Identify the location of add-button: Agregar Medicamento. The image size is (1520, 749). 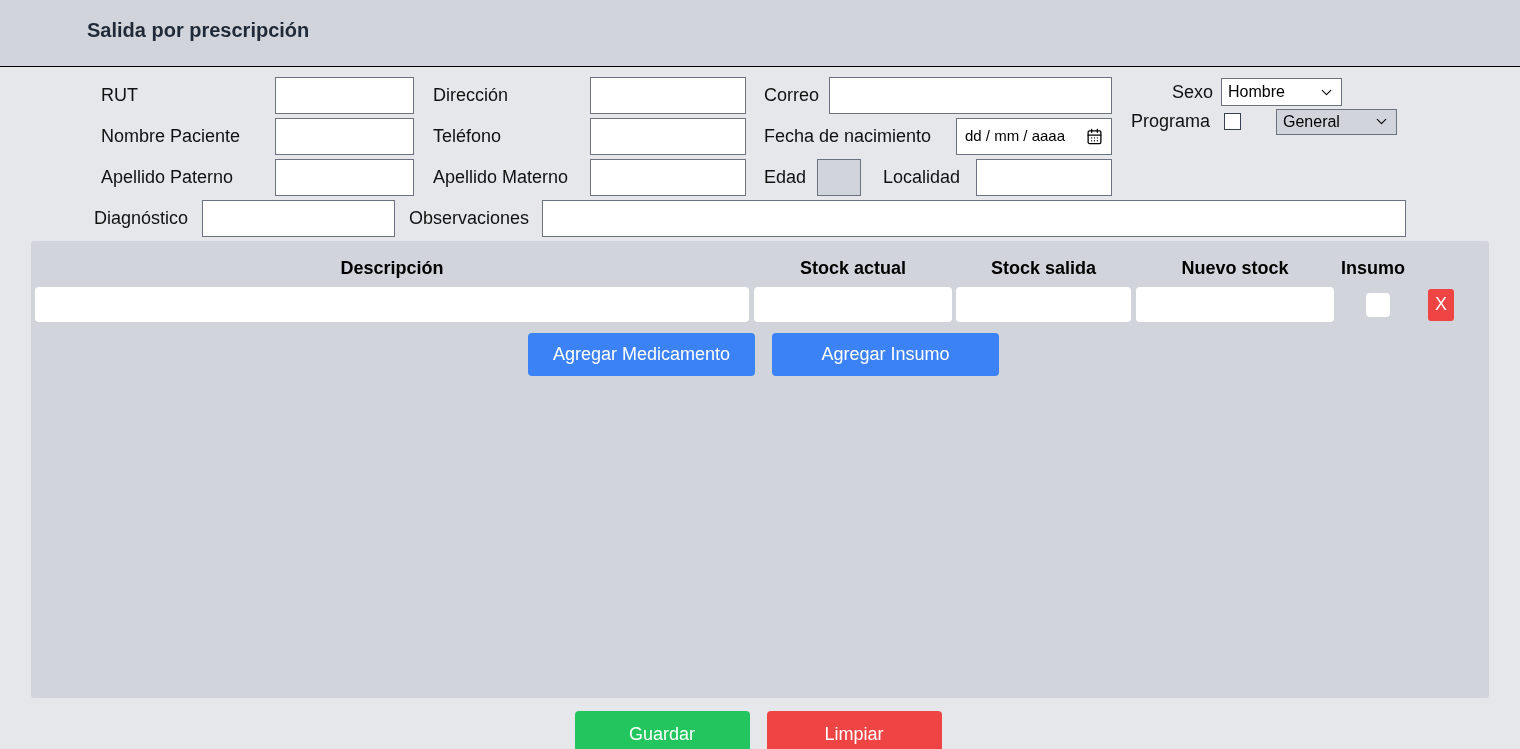
(641, 354).